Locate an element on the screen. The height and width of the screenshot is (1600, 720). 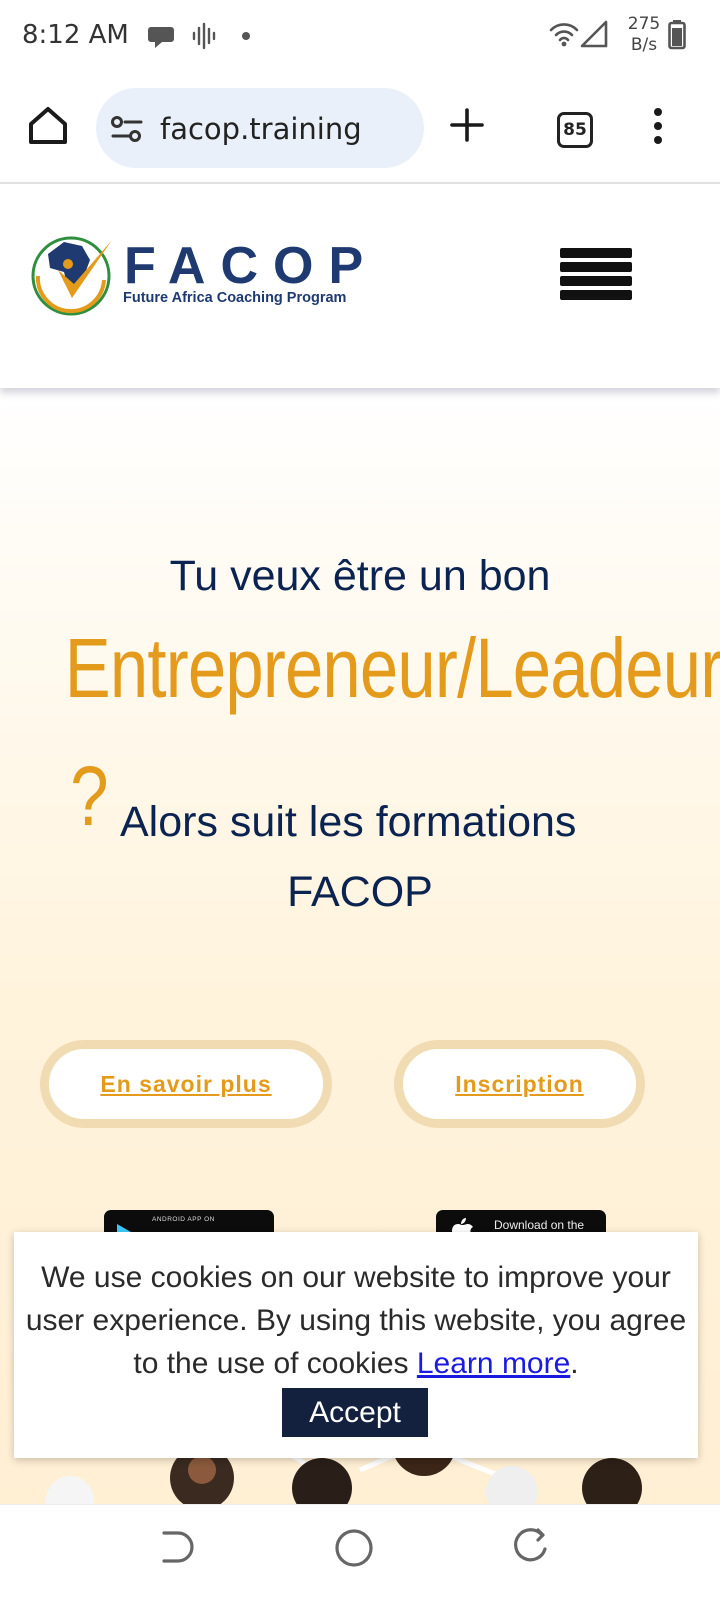
facop-logo-emblem is located at coordinates (73, 275).